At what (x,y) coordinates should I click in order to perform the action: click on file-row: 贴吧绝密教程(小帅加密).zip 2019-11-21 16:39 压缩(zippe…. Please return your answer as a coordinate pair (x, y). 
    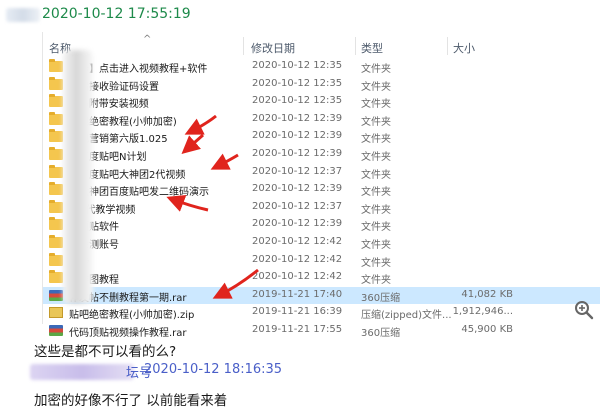
    Looking at the image, I should click on (321, 313).